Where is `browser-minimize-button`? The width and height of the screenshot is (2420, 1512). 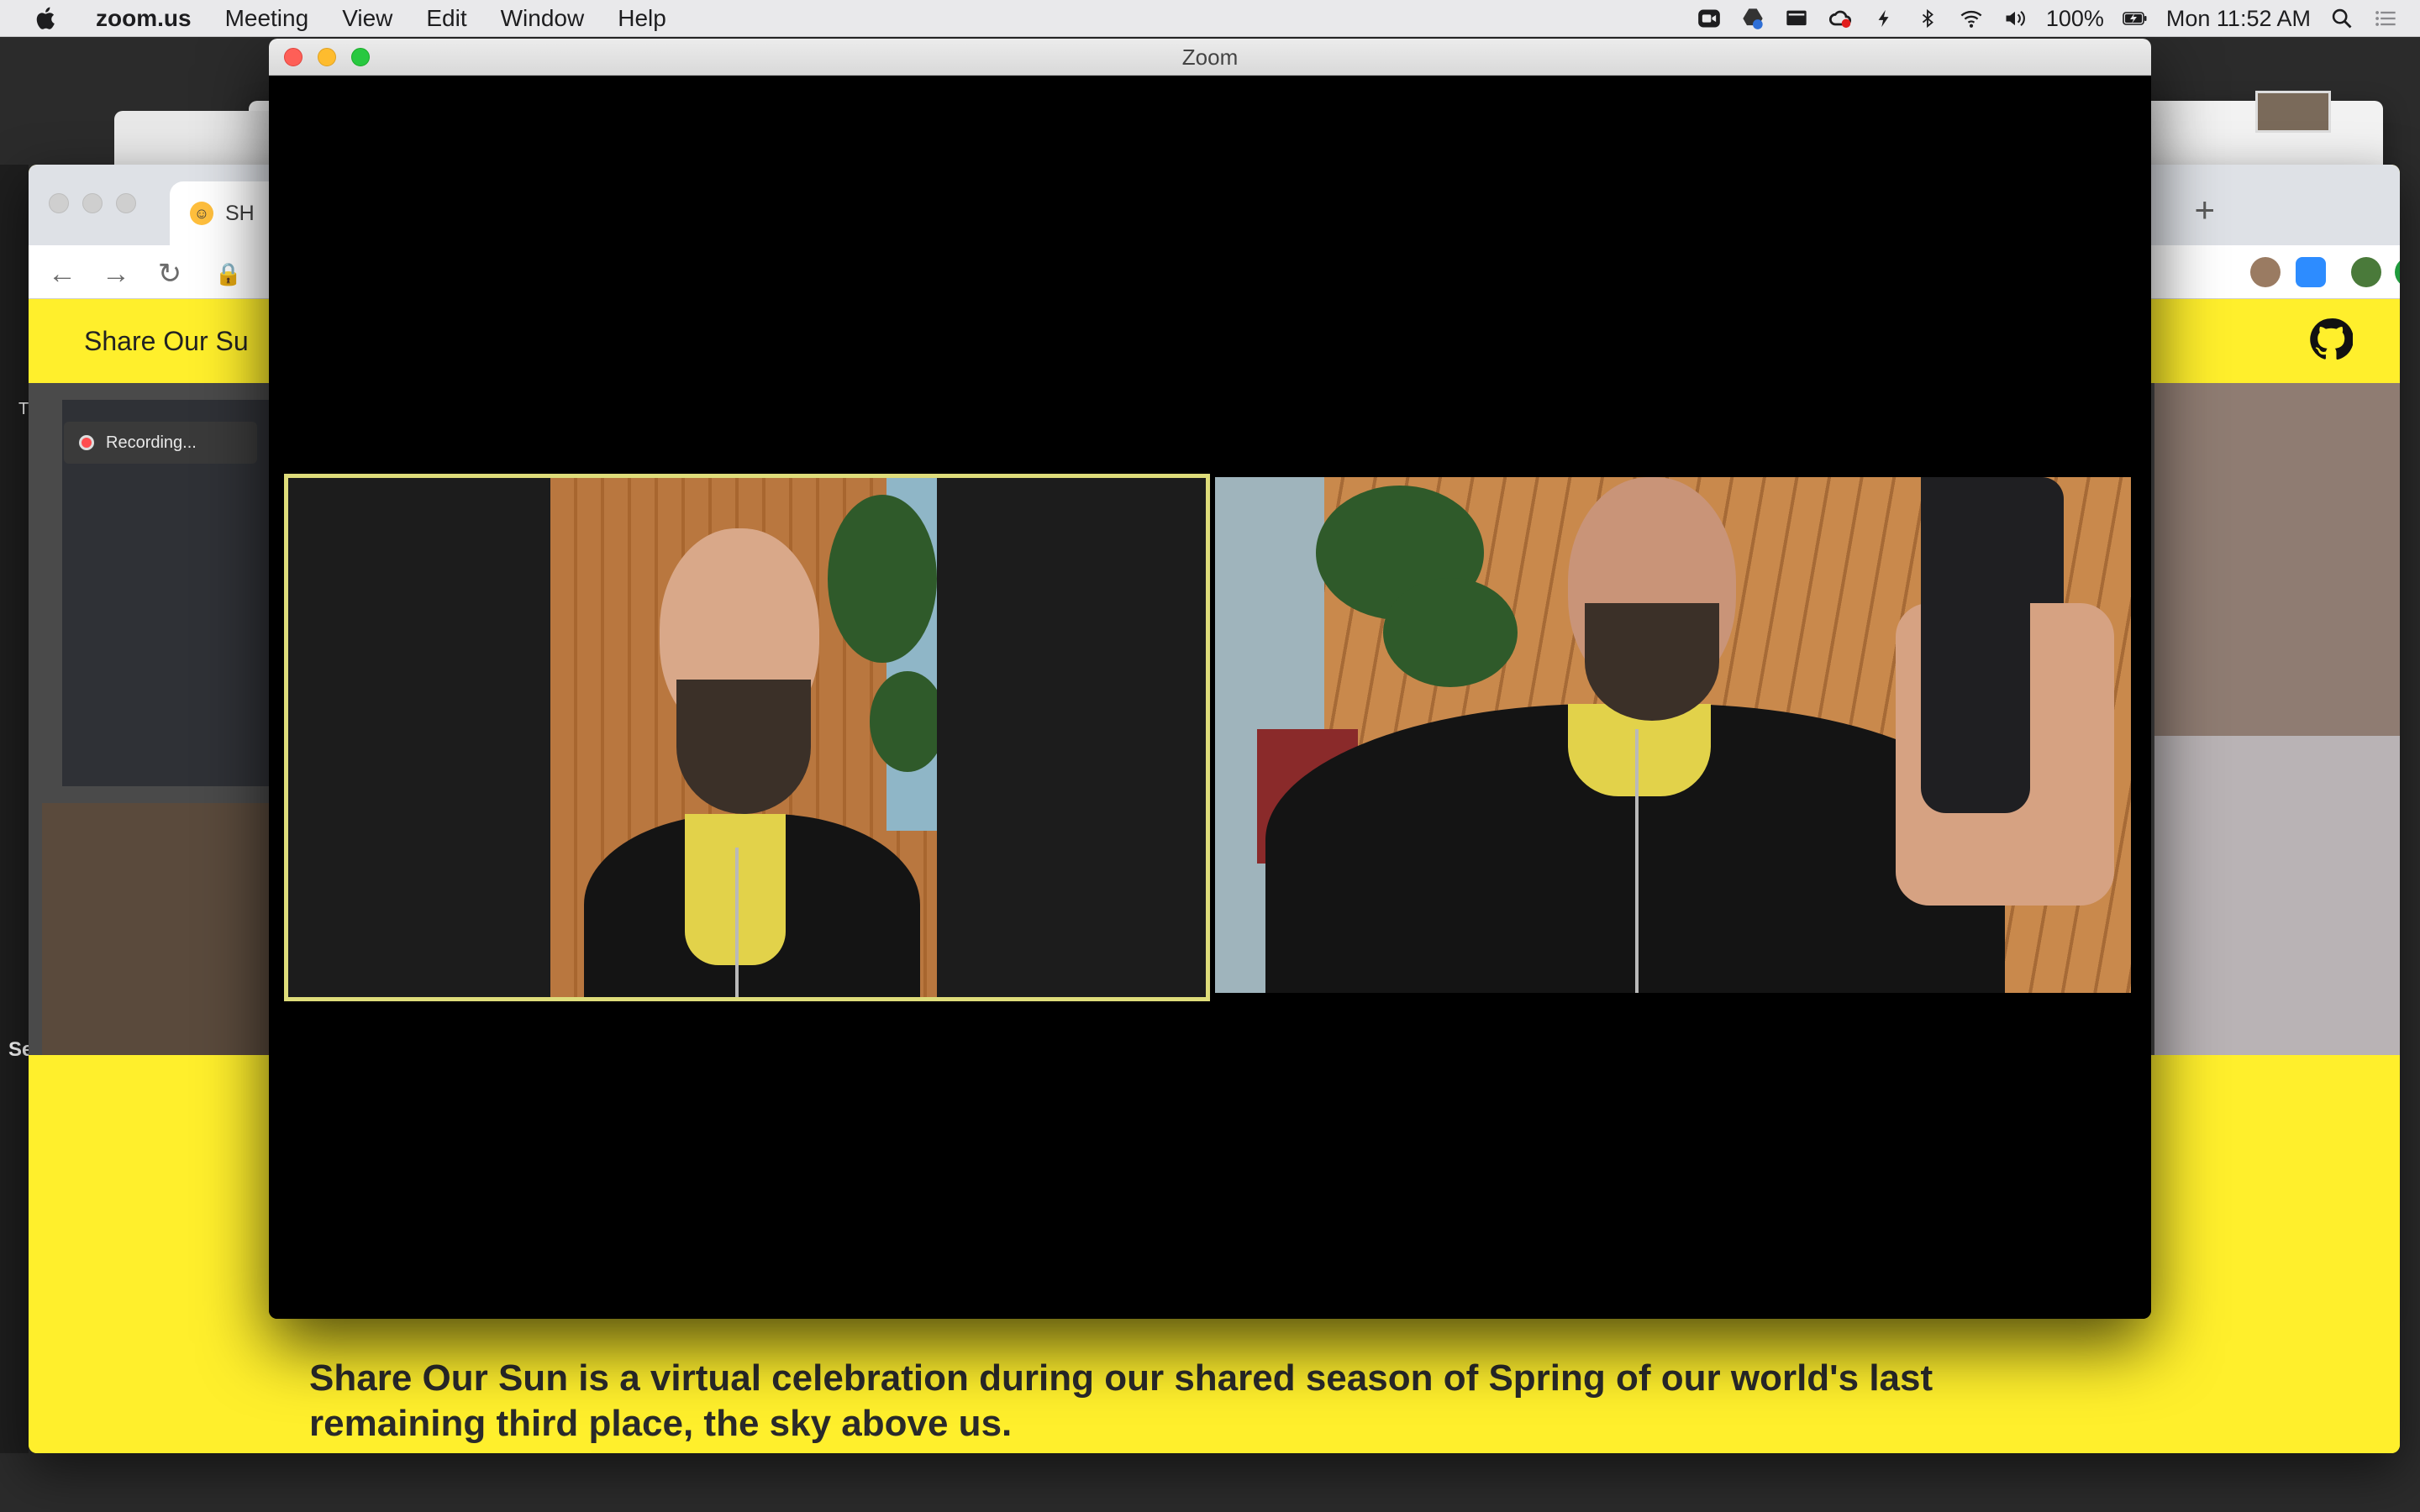
browser-minimize-button is located at coordinates (92, 203).